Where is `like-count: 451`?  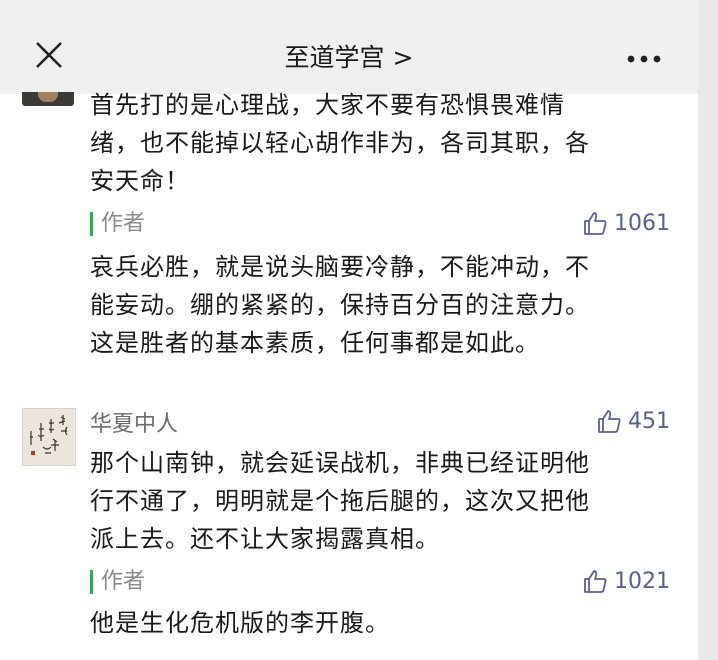
like-count: 451 is located at coordinates (649, 421).